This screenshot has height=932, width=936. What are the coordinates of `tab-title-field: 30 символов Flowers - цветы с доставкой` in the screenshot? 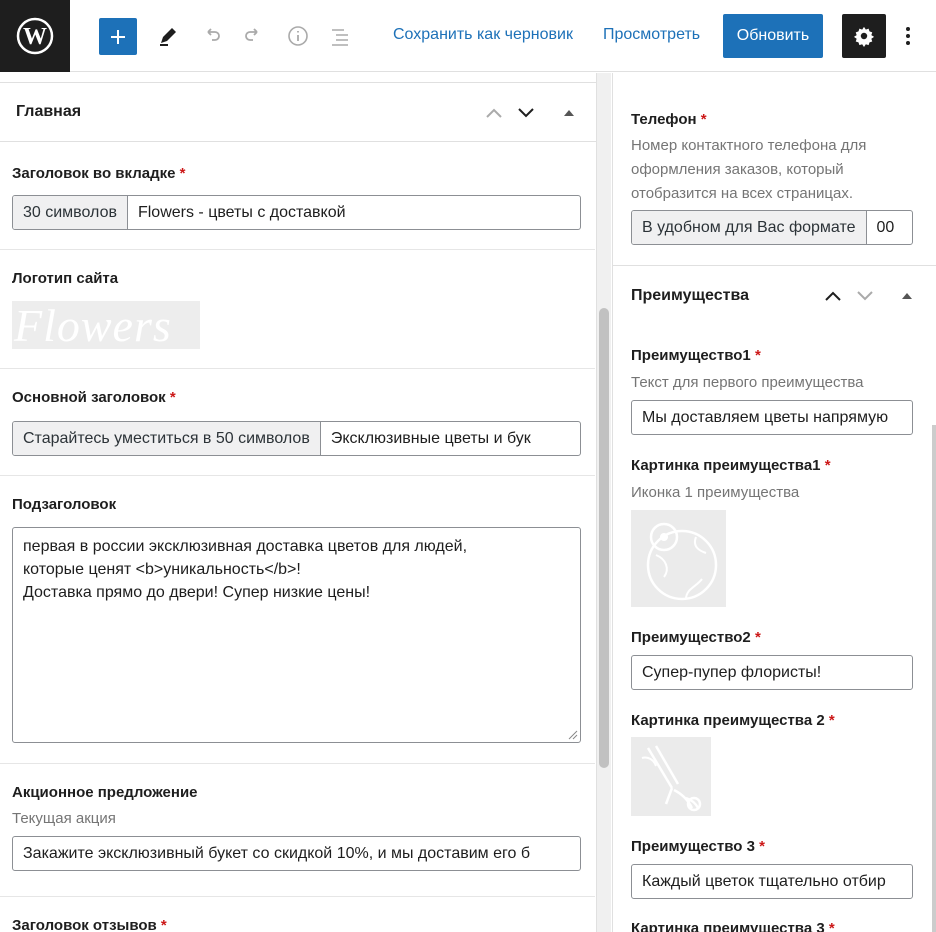 It's located at (296, 212).